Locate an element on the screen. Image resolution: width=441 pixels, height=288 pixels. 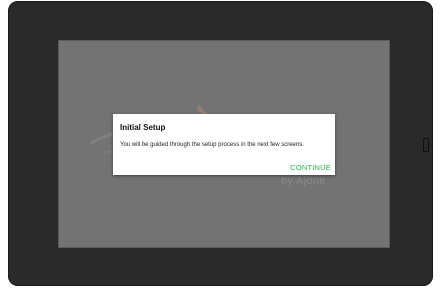
dialog-title: Initial Setup is located at coordinates (143, 127).